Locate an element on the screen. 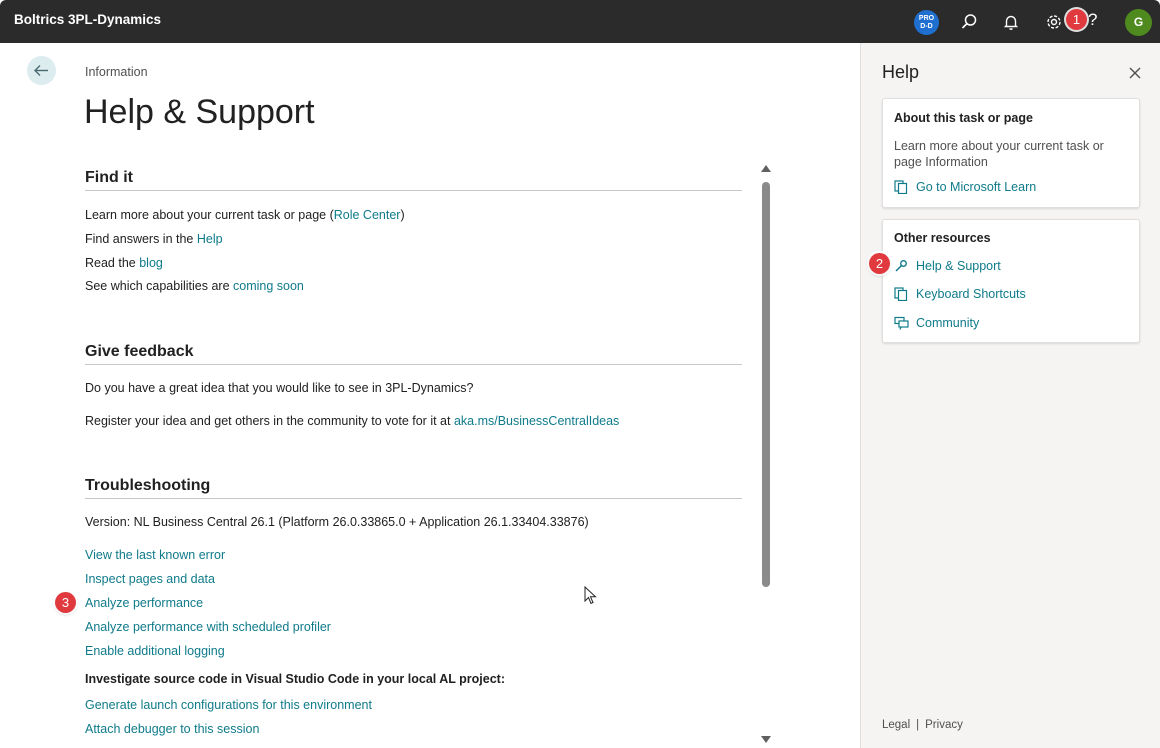 The height and width of the screenshot is (748, 1160). privacy-link: Privacy is located at coordinates (944, 725).